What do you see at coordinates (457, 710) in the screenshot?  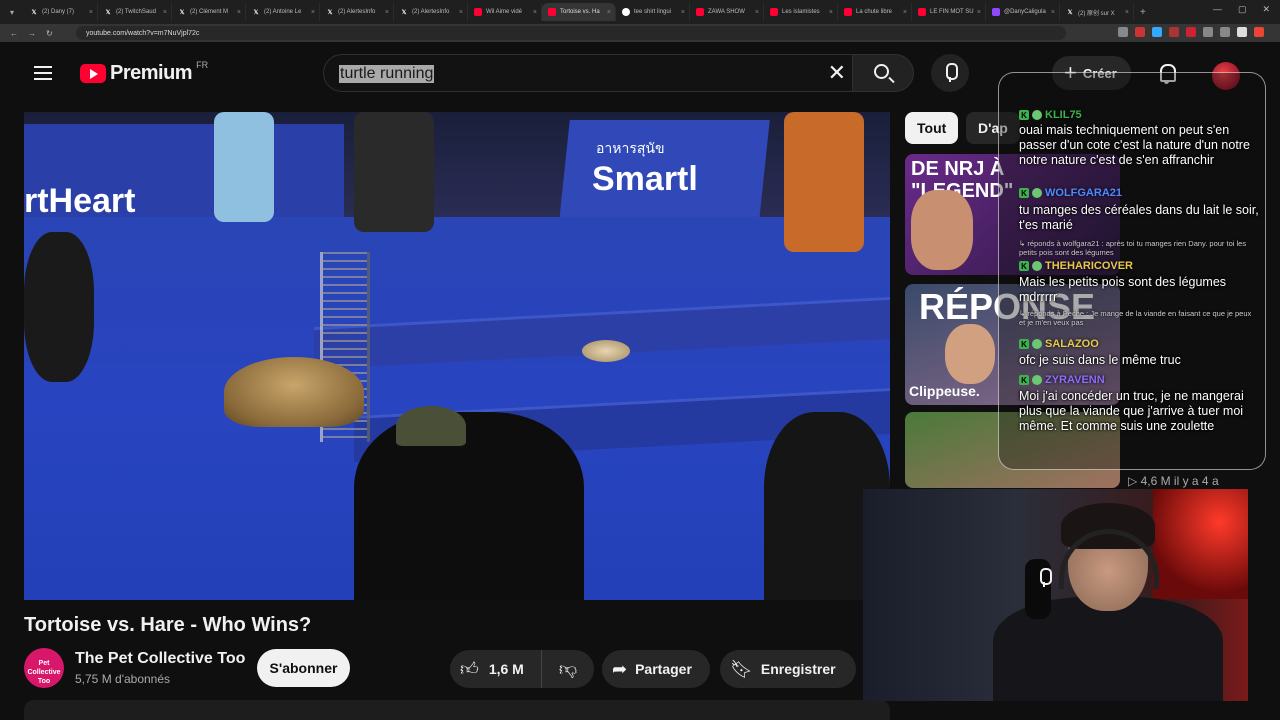 I see `description-box` at bounding box center [457, 710].